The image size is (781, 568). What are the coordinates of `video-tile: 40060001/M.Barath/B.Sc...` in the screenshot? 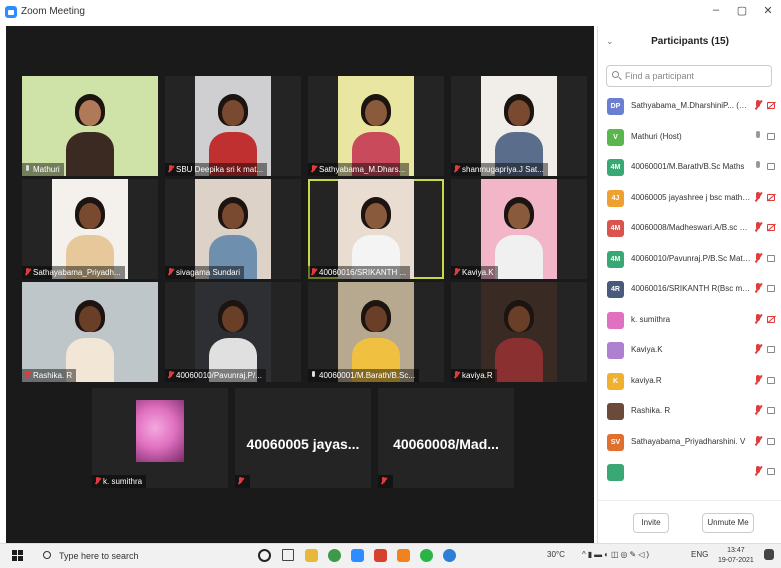 It's located at (376, 332).